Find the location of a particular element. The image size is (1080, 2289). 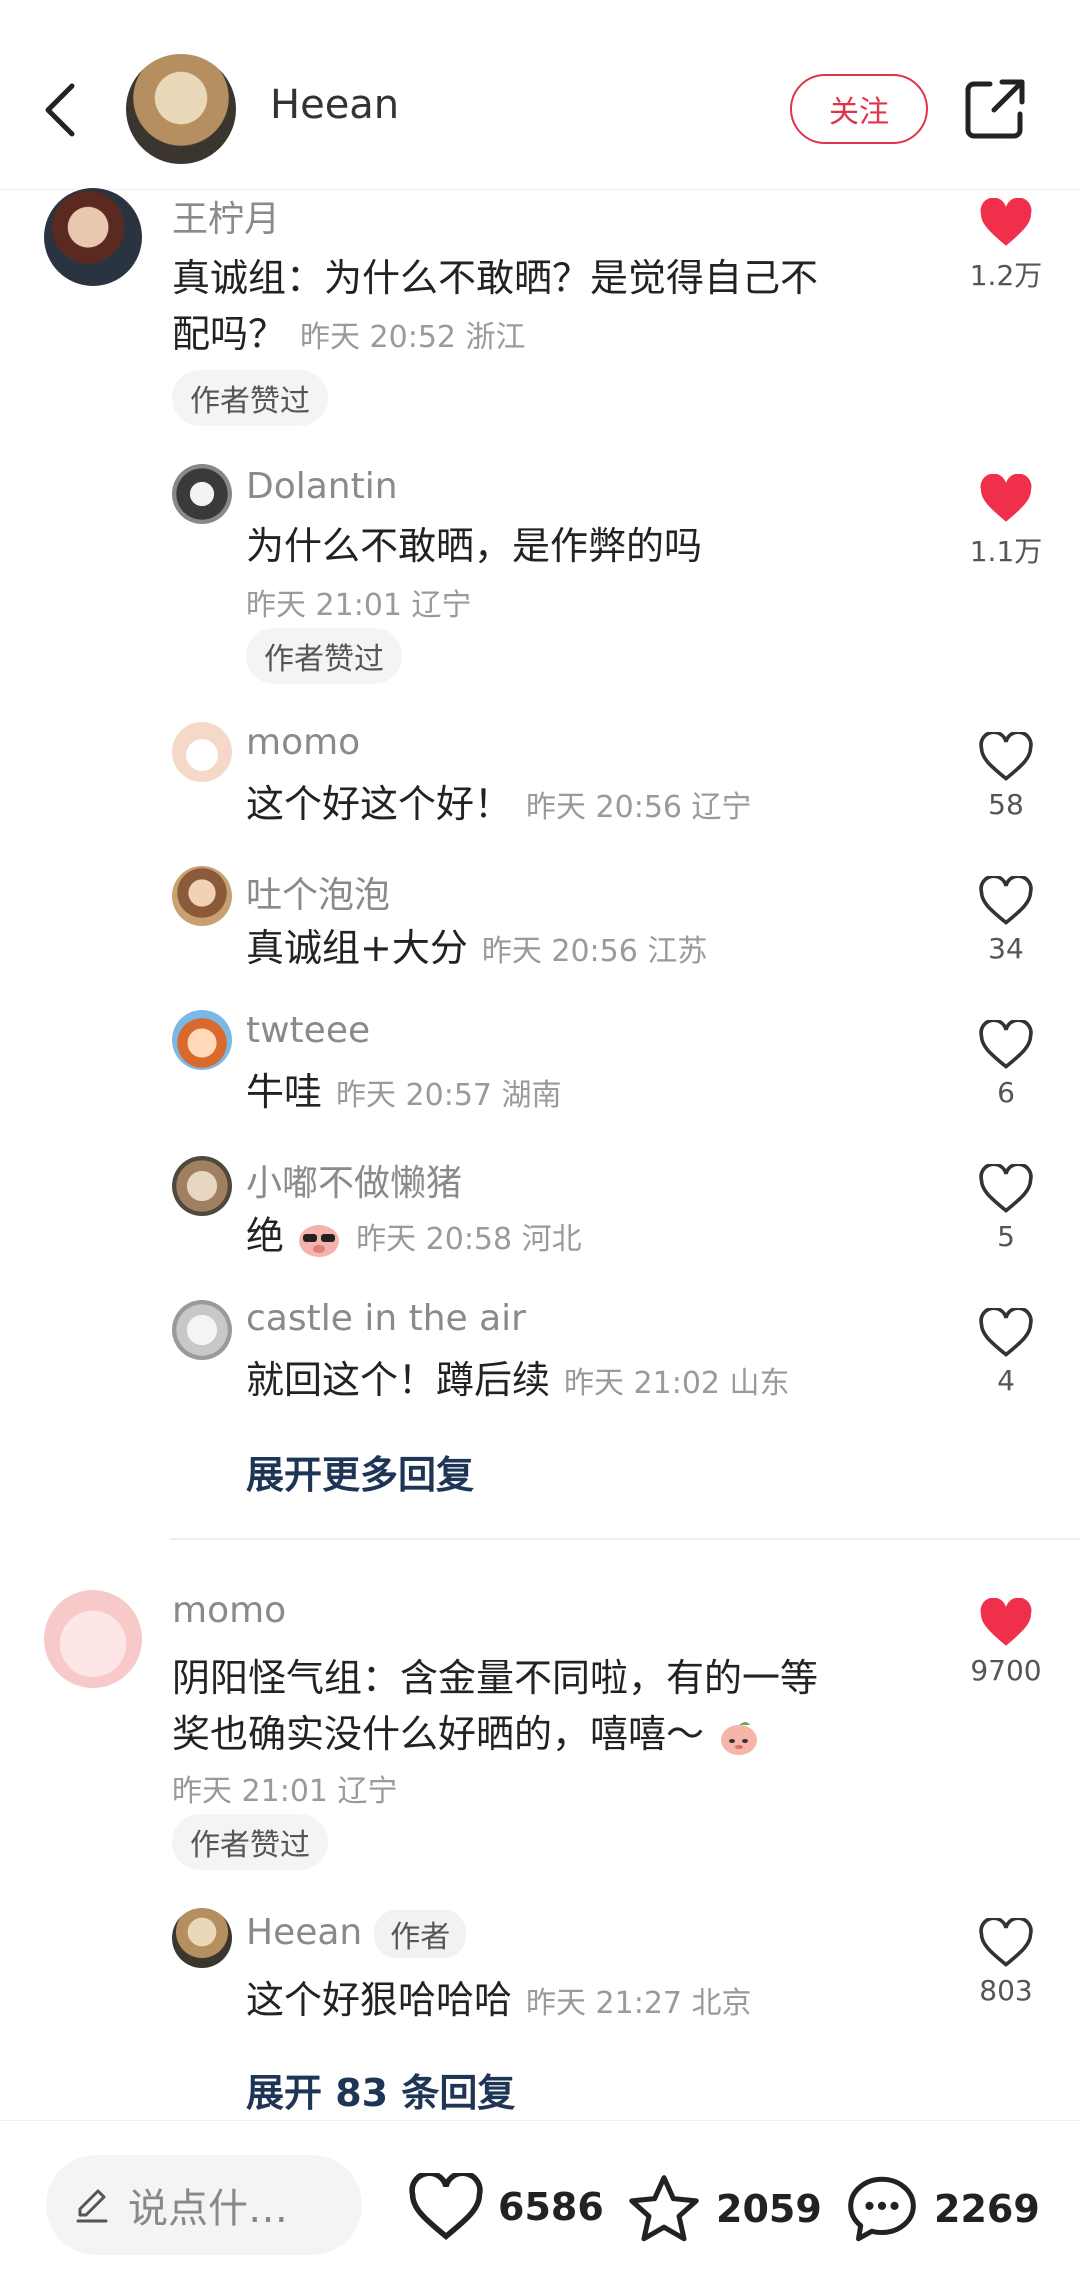

like-count: 803 is located at coordinates (1006, 1990).